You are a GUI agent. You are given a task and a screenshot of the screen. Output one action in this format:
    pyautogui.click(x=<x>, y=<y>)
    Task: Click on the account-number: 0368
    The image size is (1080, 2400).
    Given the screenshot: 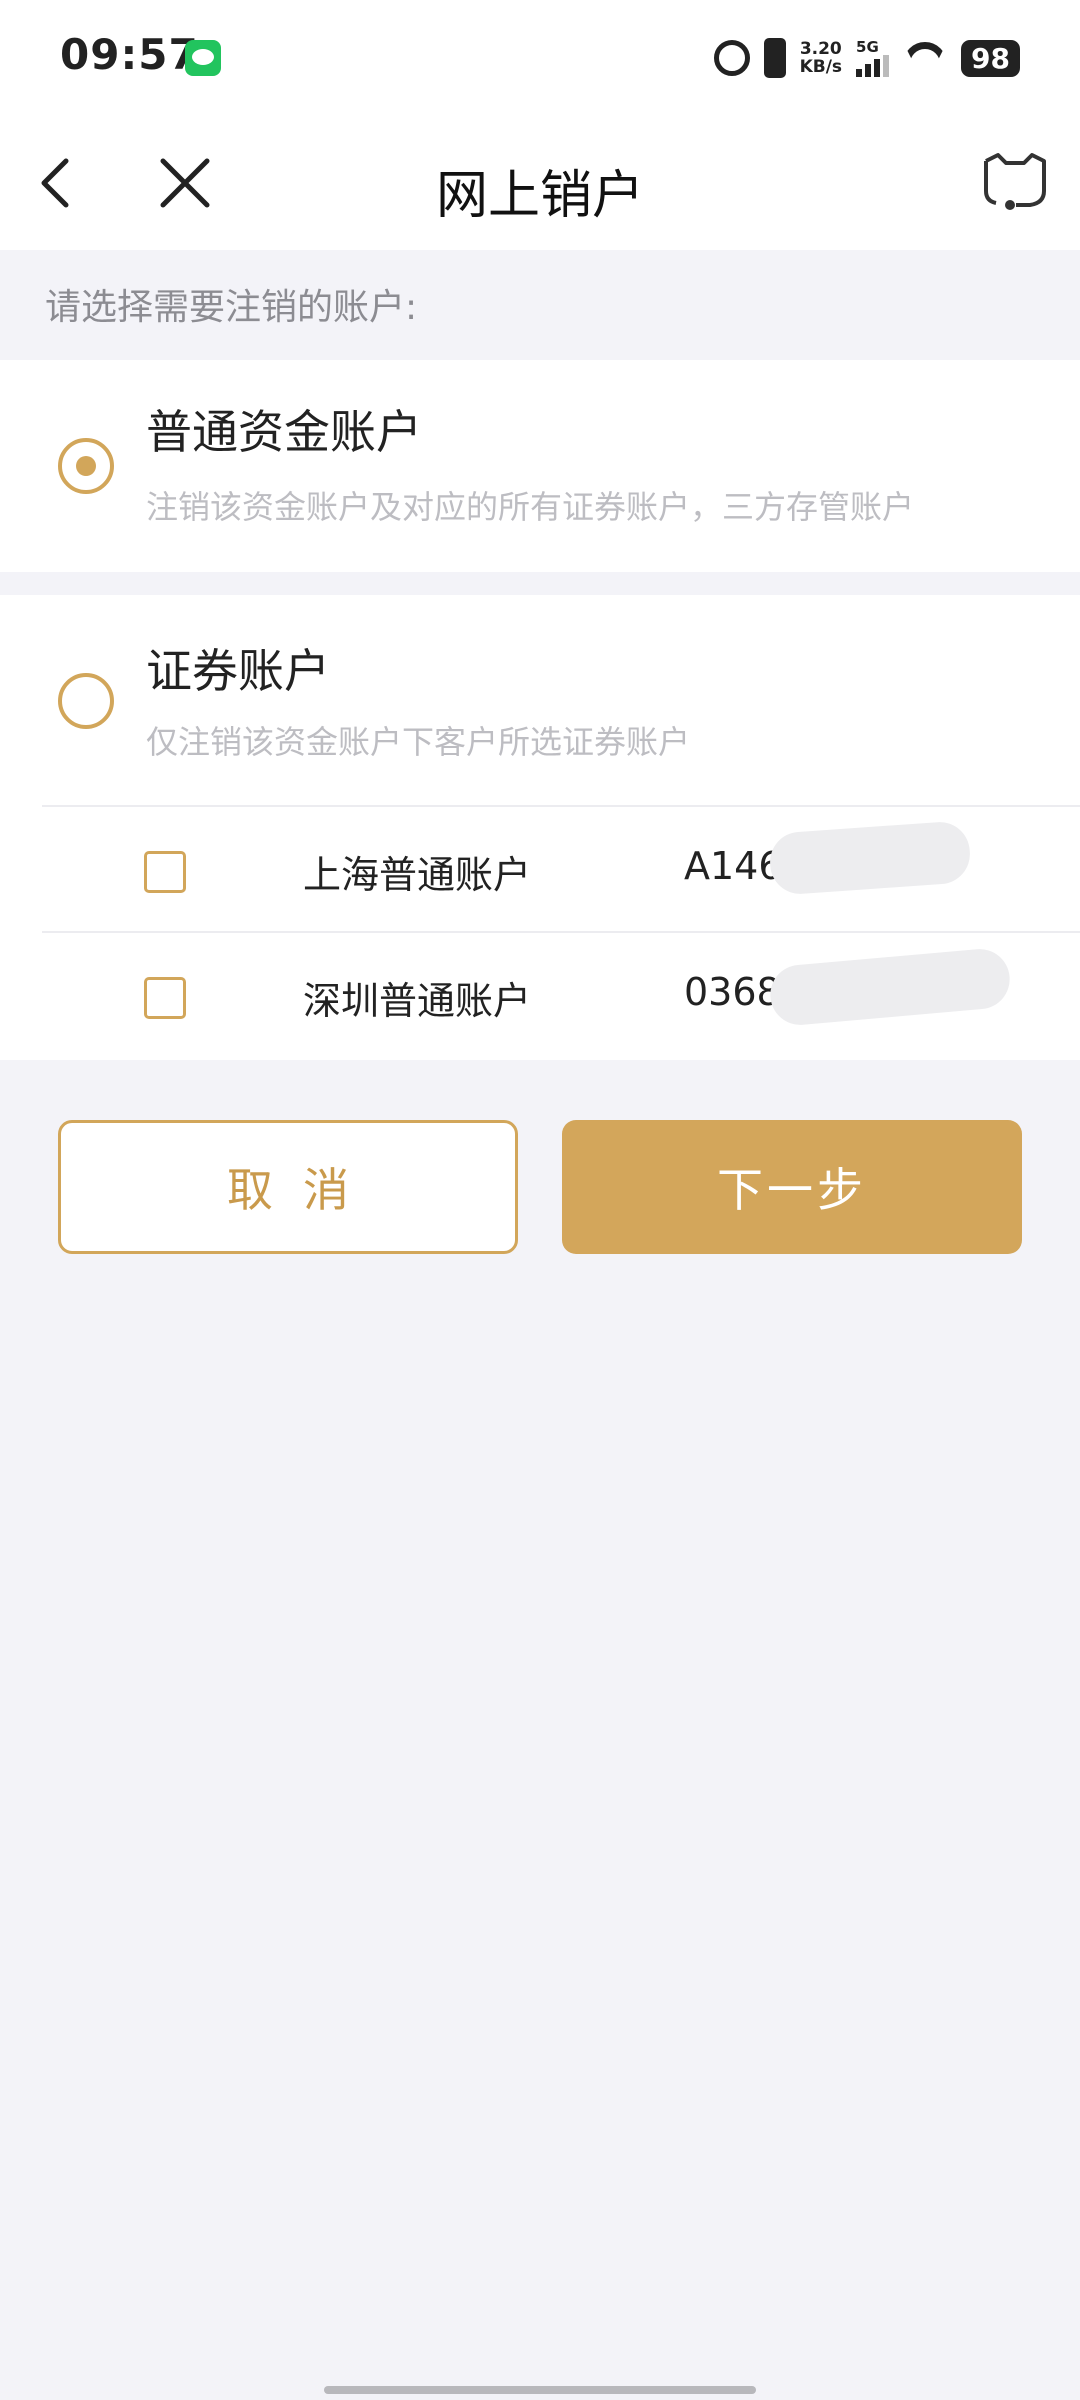 What is the action you would take?
    pyautogui.click(x=732, y=992)
    